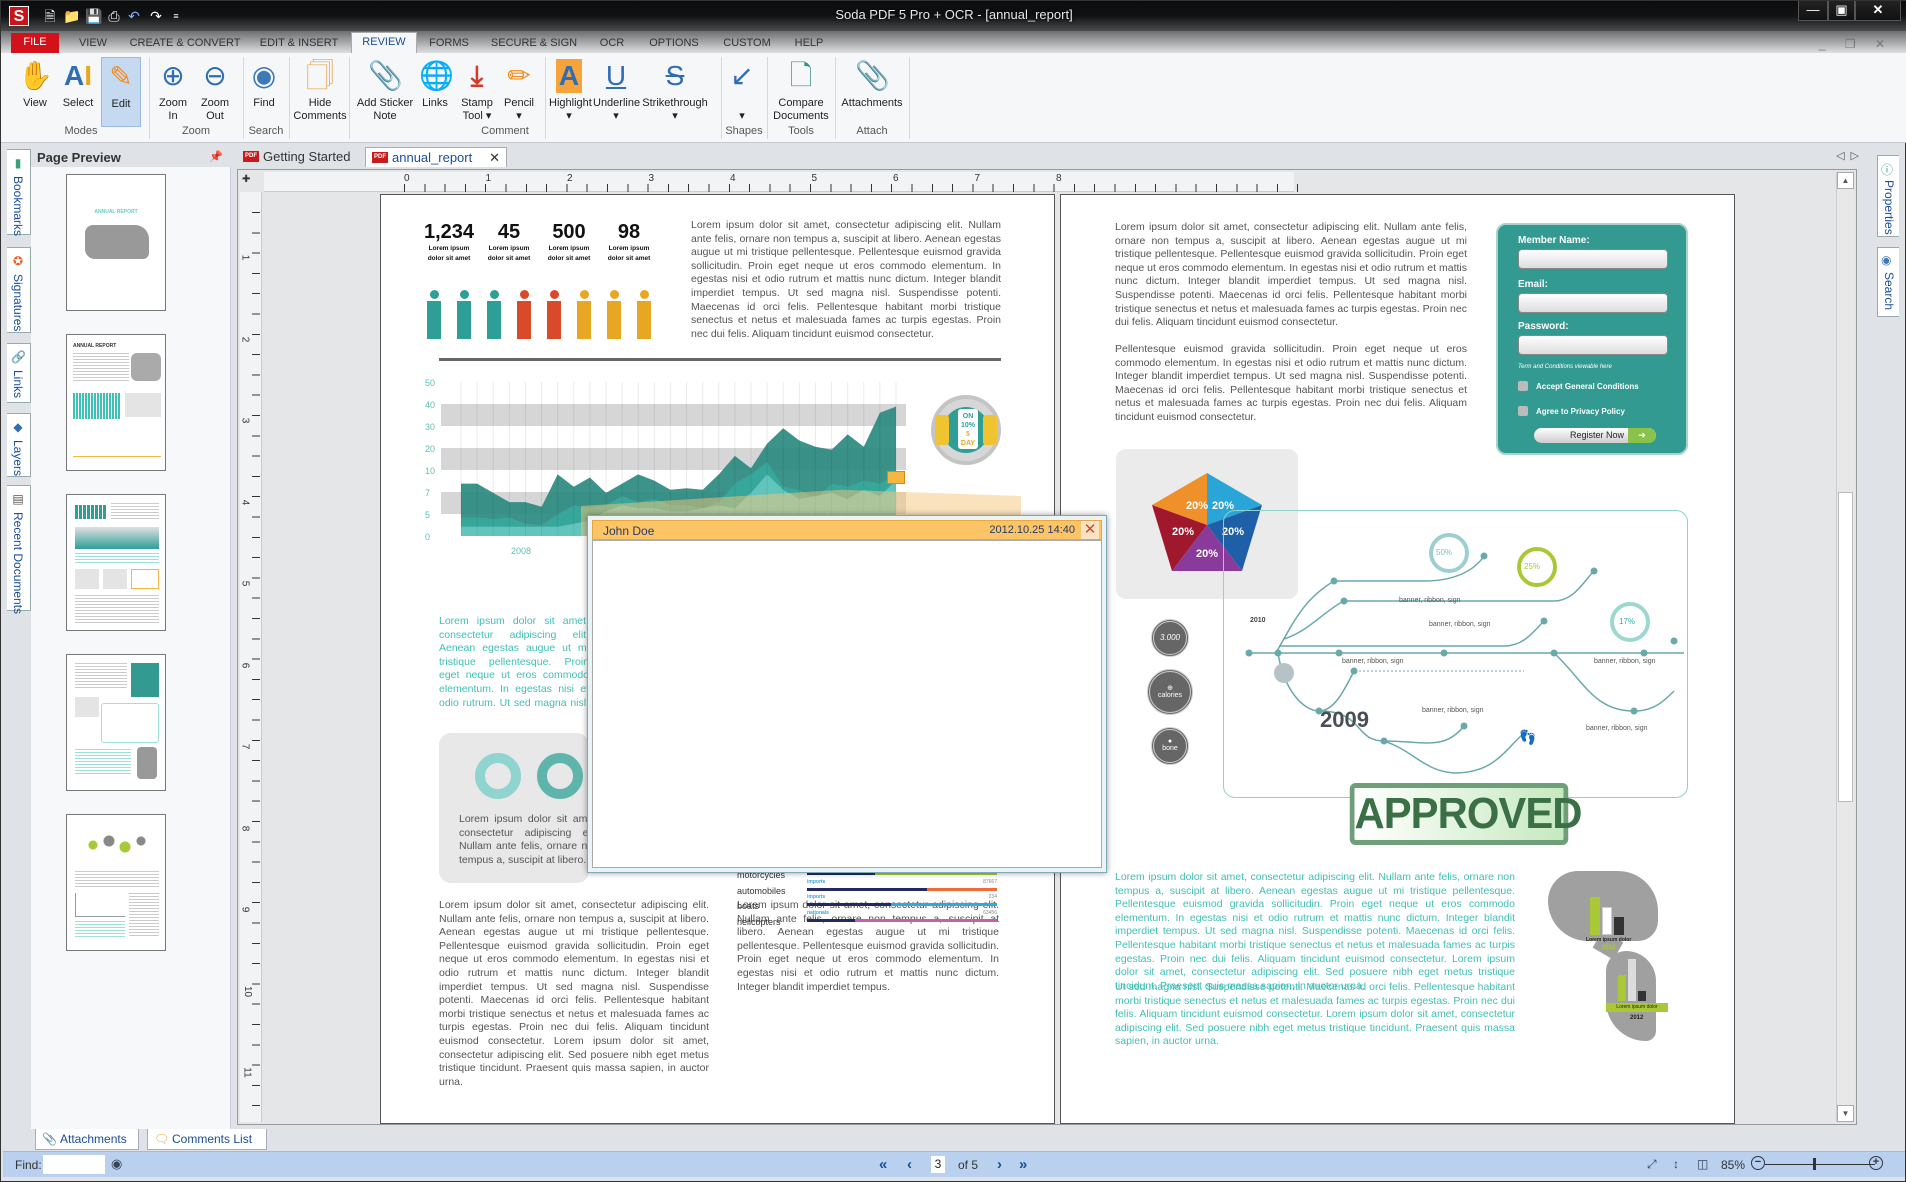 The image size is (1906, 1182). I want to click on approved-stamp: APPROVED, so click(1465, 814).